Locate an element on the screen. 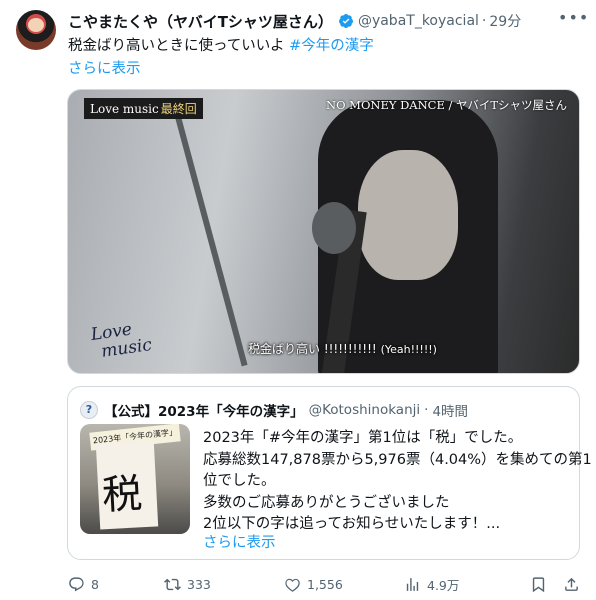 Image resolution: width=596 pixels, height=600 pixels. song-credit: NO MONEY DANCE / ヤバイTシャツ屋さん is located at coordinates (446, 105).